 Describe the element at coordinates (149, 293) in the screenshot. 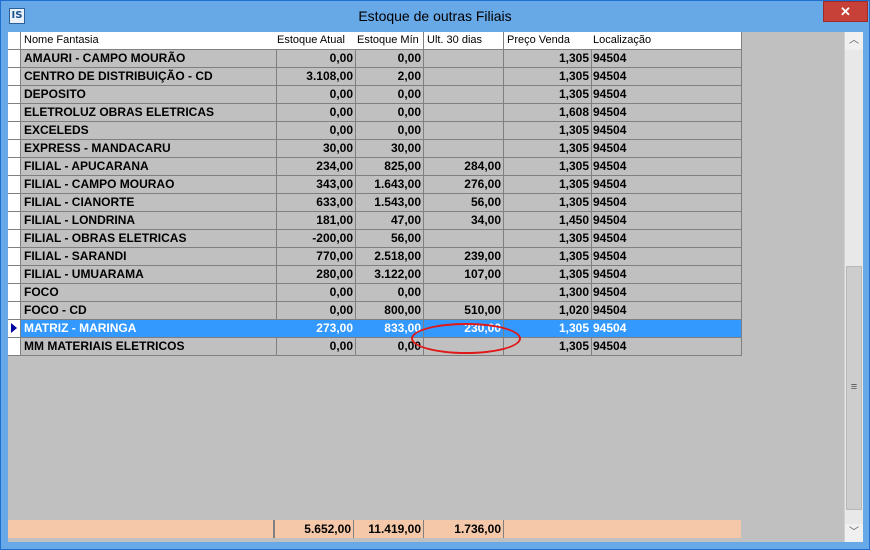

I see `cell-nome-fantasia: FOCO` at that location.